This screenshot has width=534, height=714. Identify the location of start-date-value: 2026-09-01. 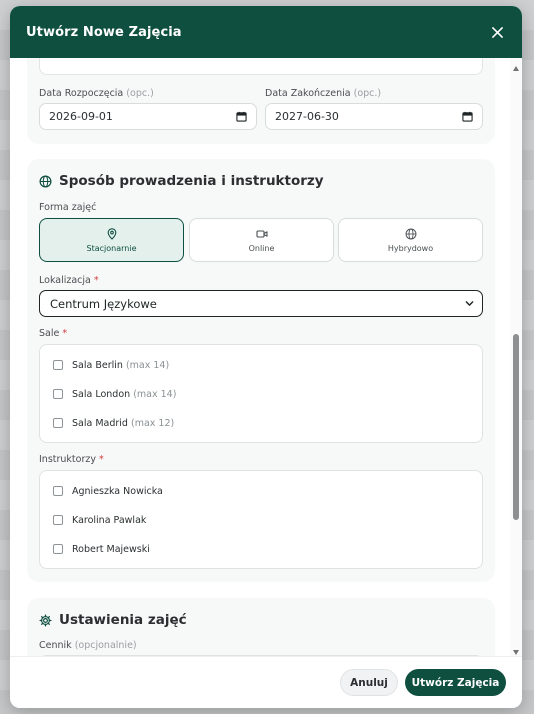
(81, 116).